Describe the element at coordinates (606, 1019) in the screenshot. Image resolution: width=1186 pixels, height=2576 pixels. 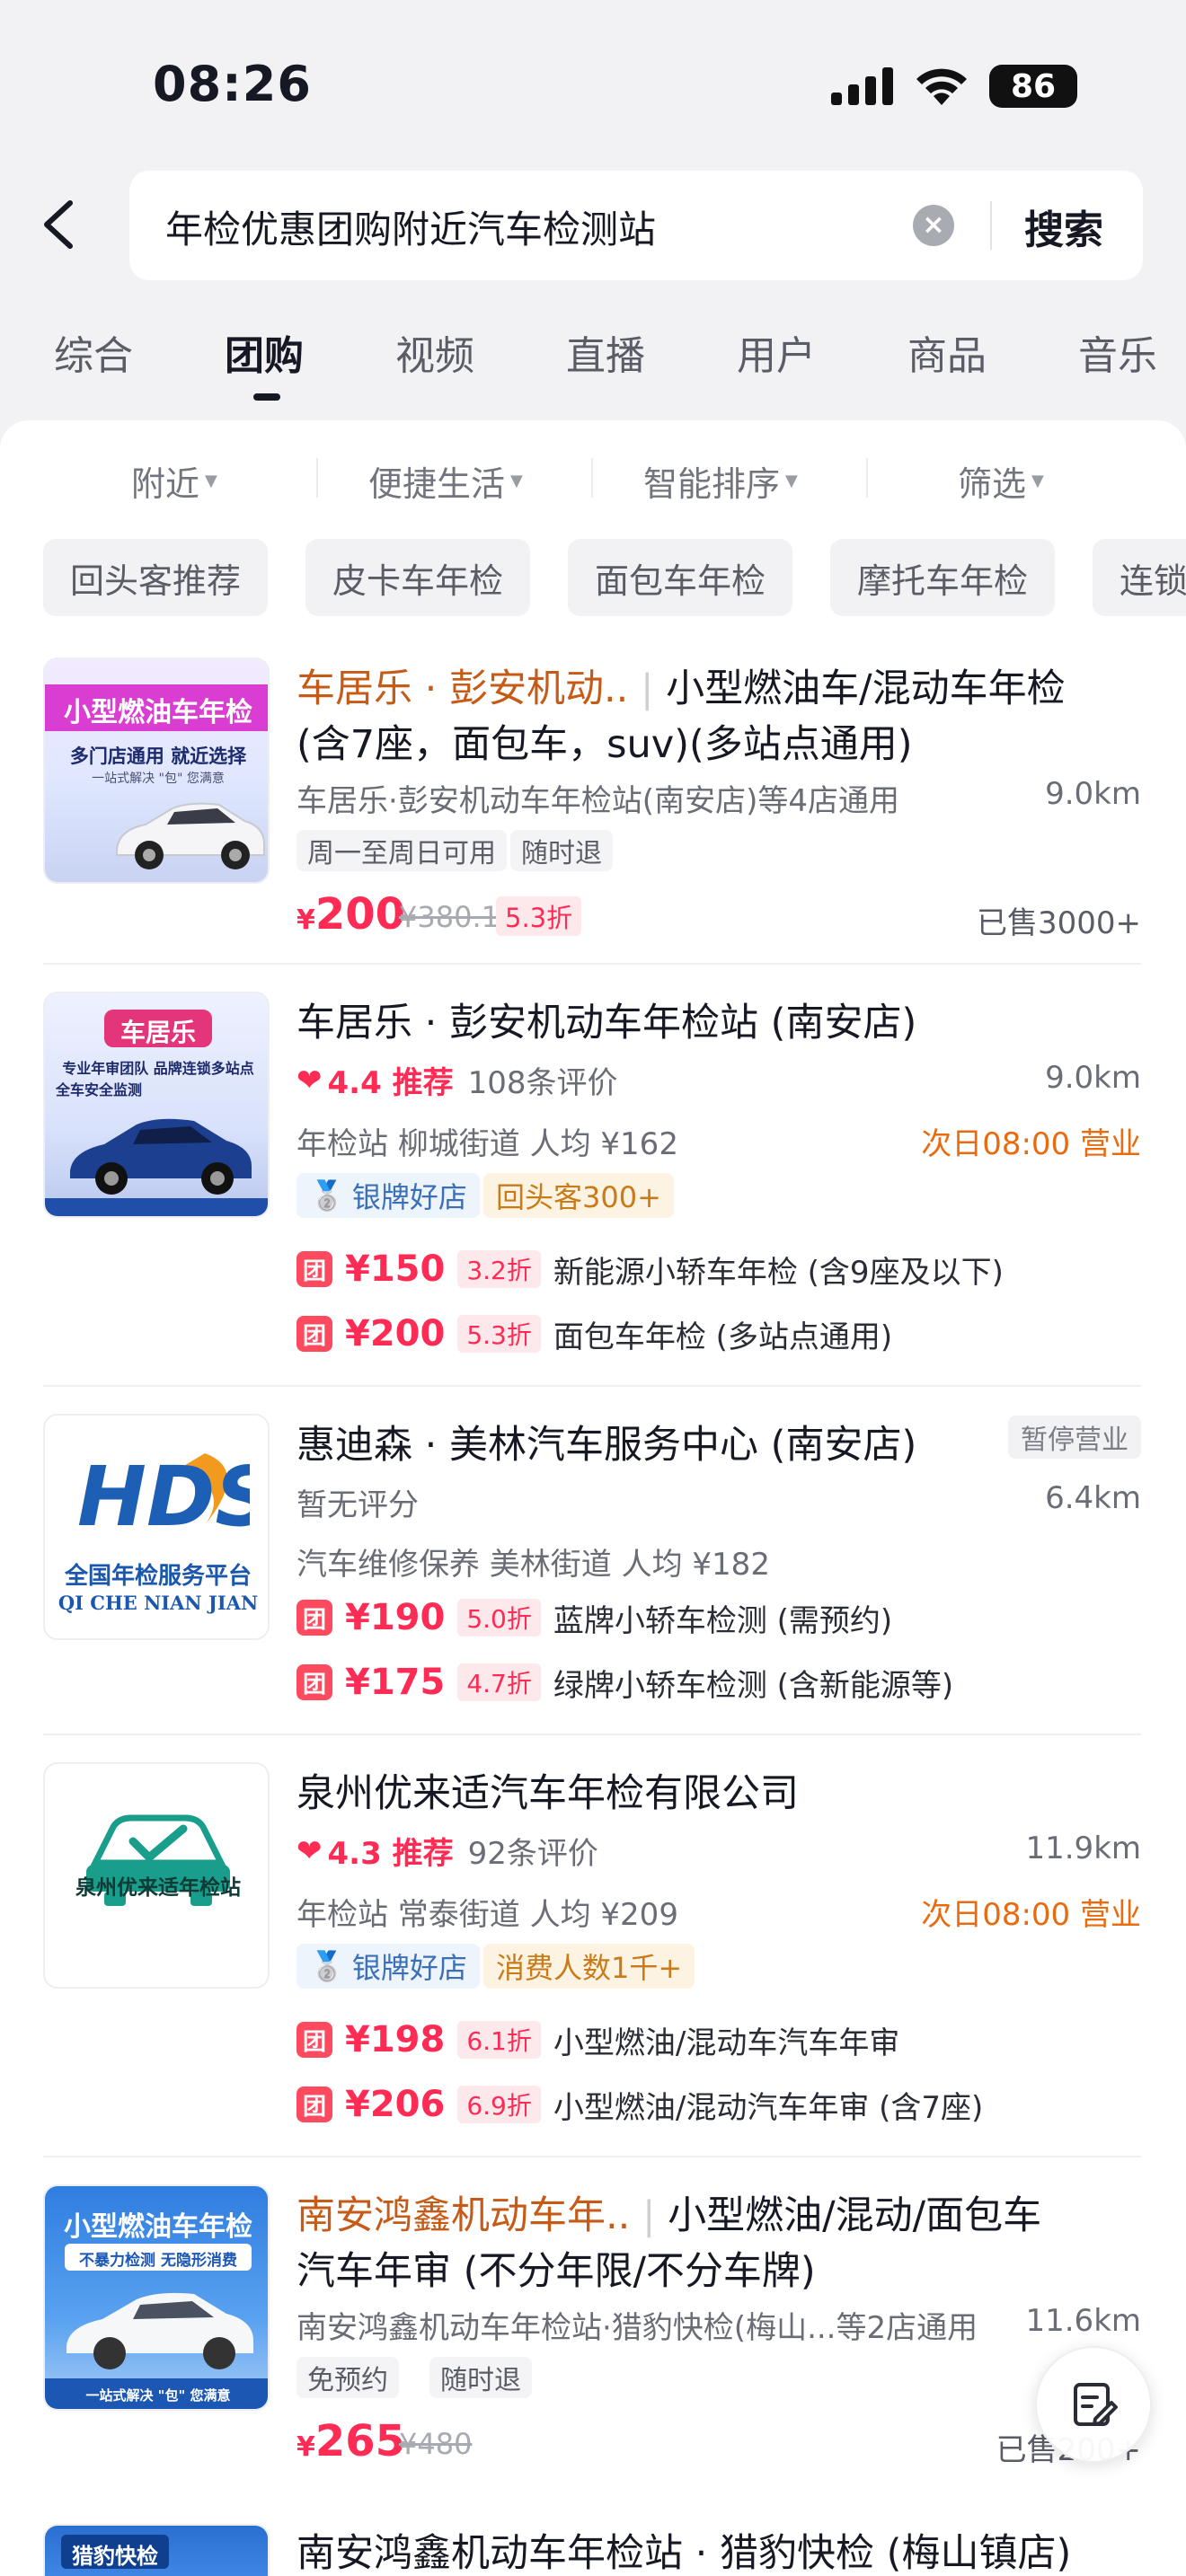
I see `store-name: 车居乐 · 彭安机动车年检站 (南安店)` at that location.